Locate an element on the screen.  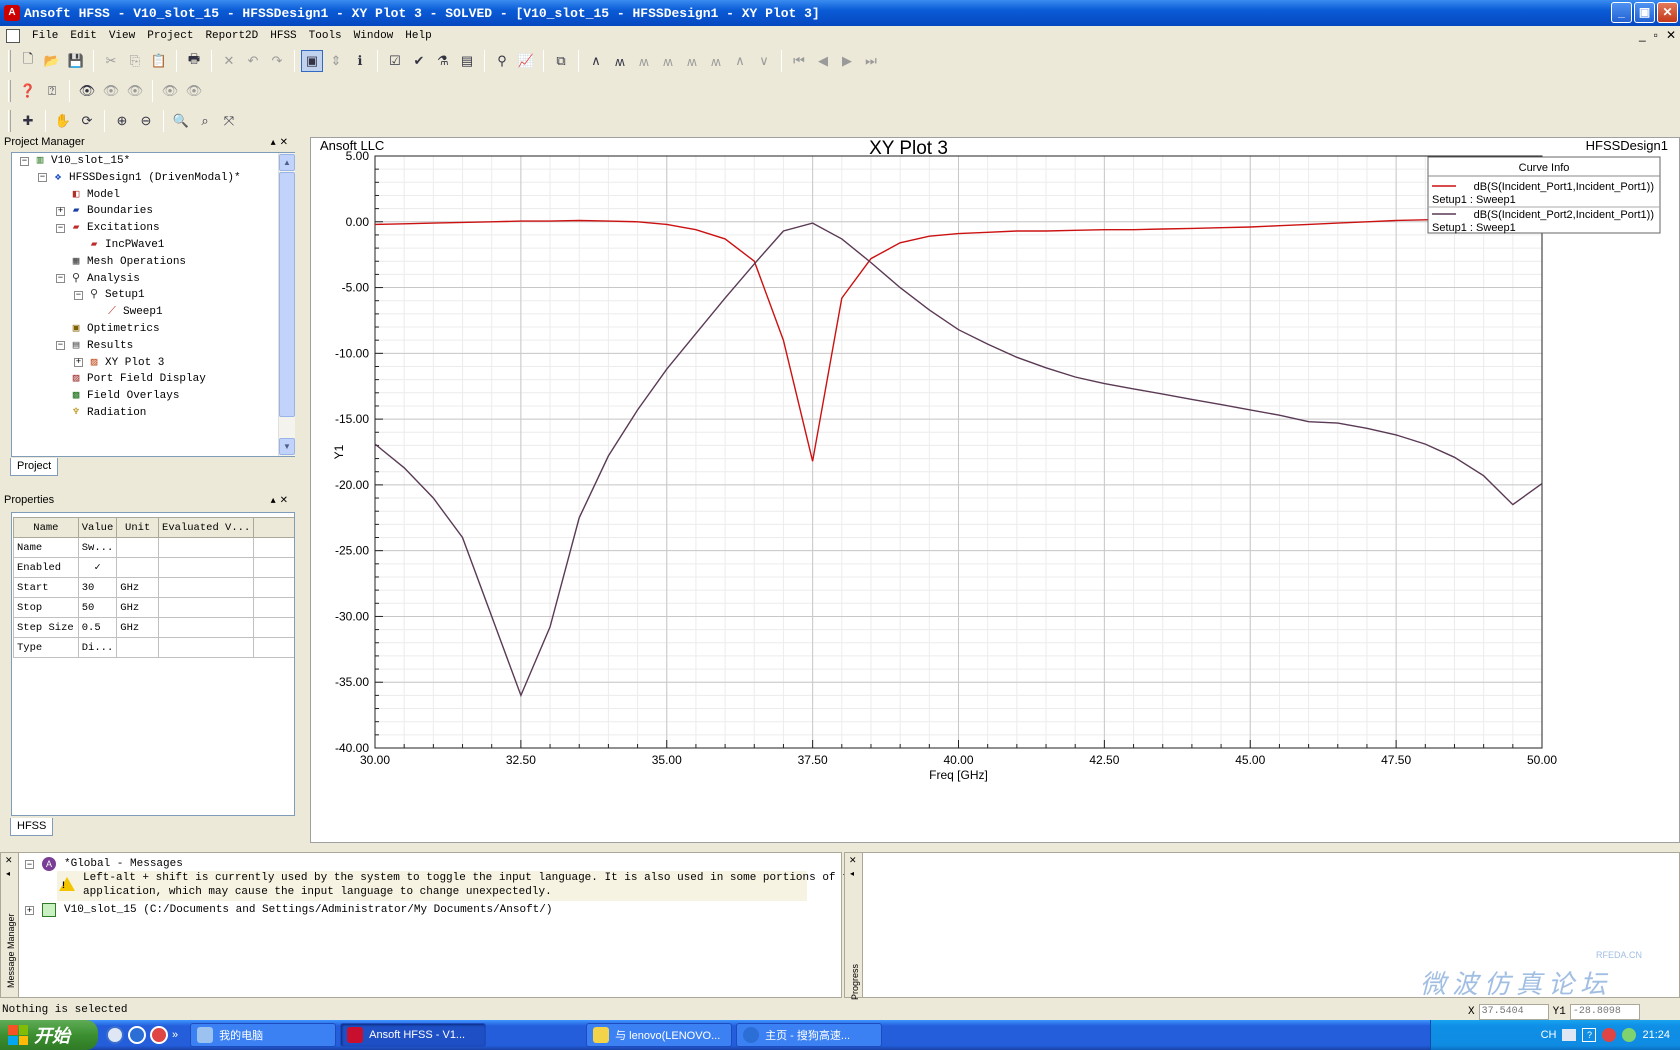
sogou-icon is located at coordinates (137, 1035).